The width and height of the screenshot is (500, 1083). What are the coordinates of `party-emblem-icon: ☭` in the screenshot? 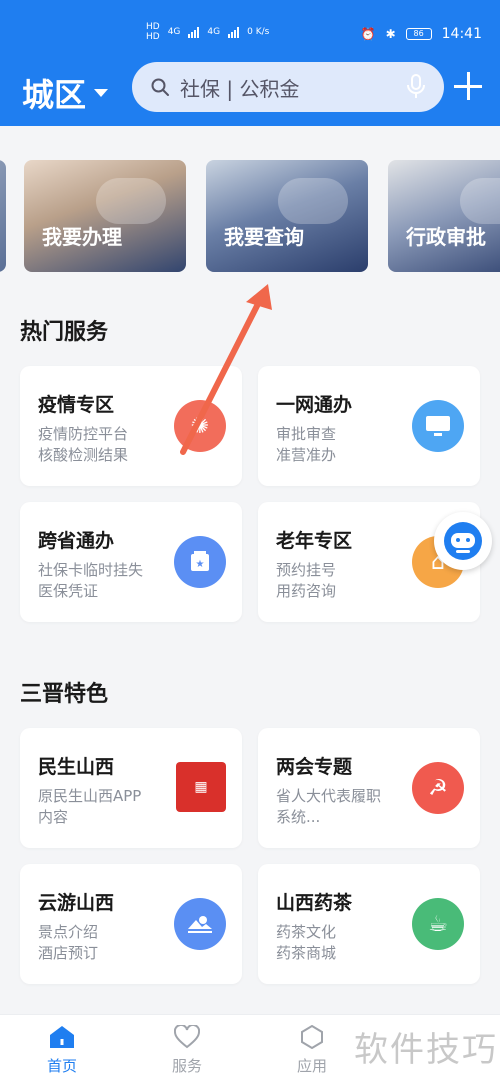 It's located at (438, 788).